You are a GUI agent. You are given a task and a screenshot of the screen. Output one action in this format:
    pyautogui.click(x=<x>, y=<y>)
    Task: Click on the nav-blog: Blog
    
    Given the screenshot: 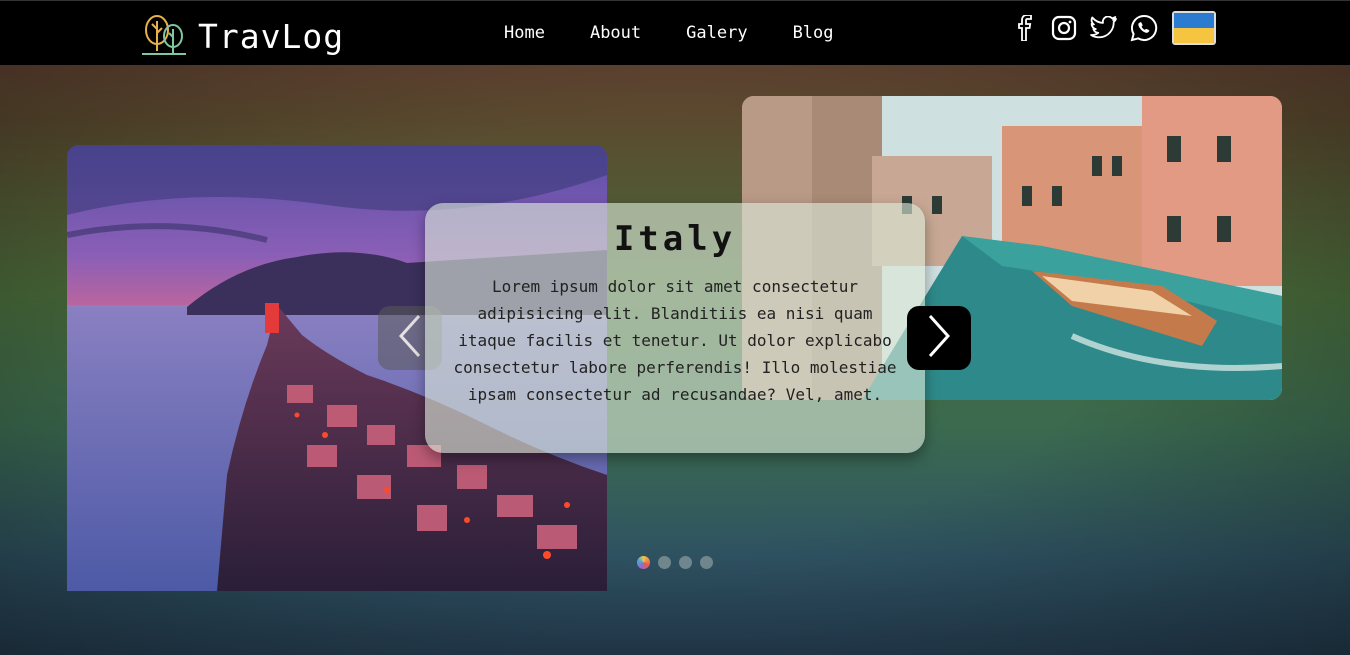 What is the action you would take?
    pyautogui.click(x=813, y=33)
    